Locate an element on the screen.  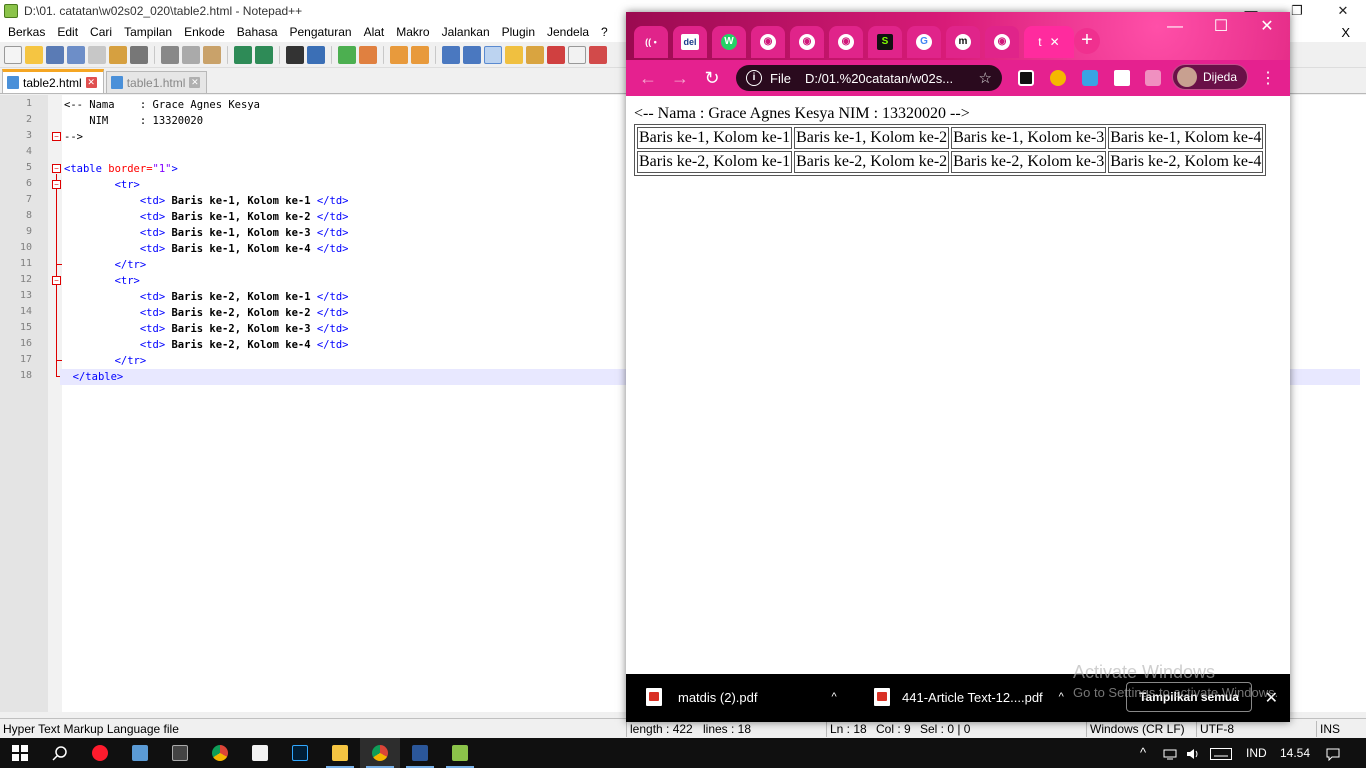
word-wrap-icon is located at coordinates (451, 54).